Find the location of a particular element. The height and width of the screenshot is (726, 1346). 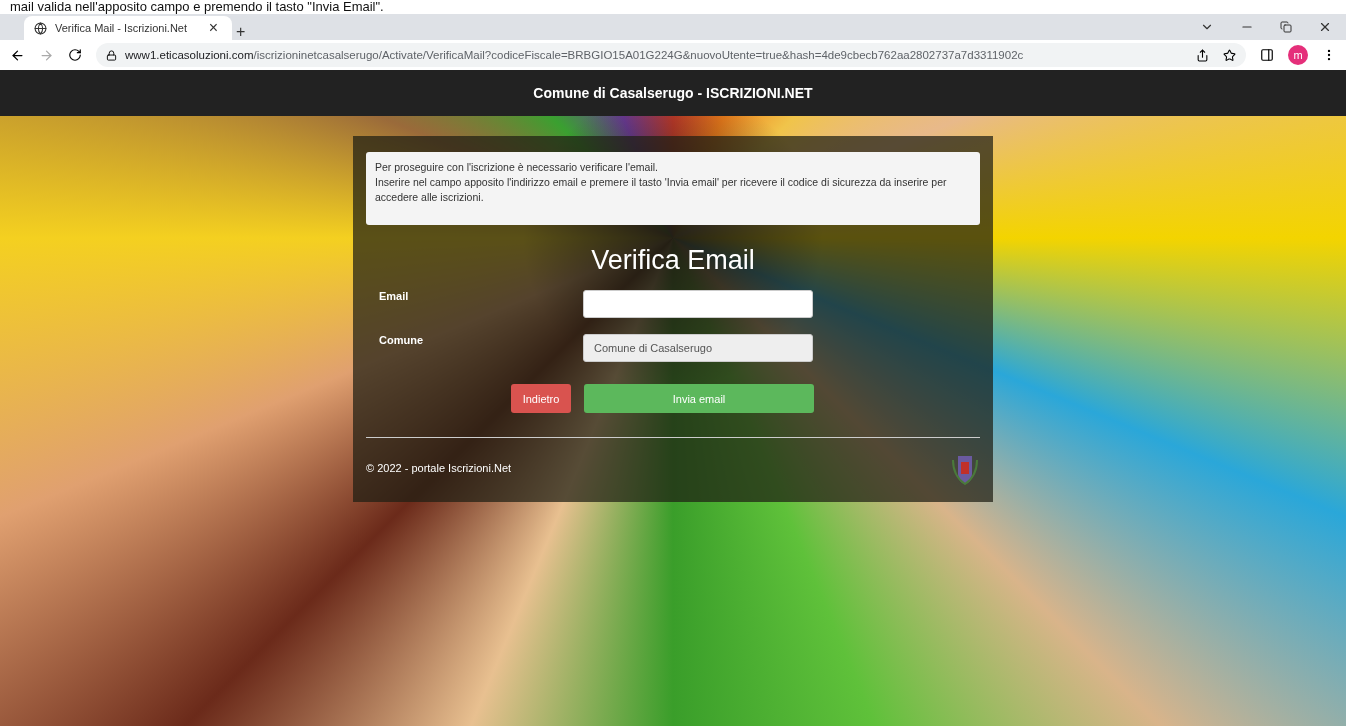

url-path: /iscrizioninetcasalserugo/Activate/VerificaMail?codiceFiscale=BRBGIO15A01G224G&nuovoUtente=true&hash=4de9cbecb762aa2802737a7d3311902c is located at coordinates (638, 55).